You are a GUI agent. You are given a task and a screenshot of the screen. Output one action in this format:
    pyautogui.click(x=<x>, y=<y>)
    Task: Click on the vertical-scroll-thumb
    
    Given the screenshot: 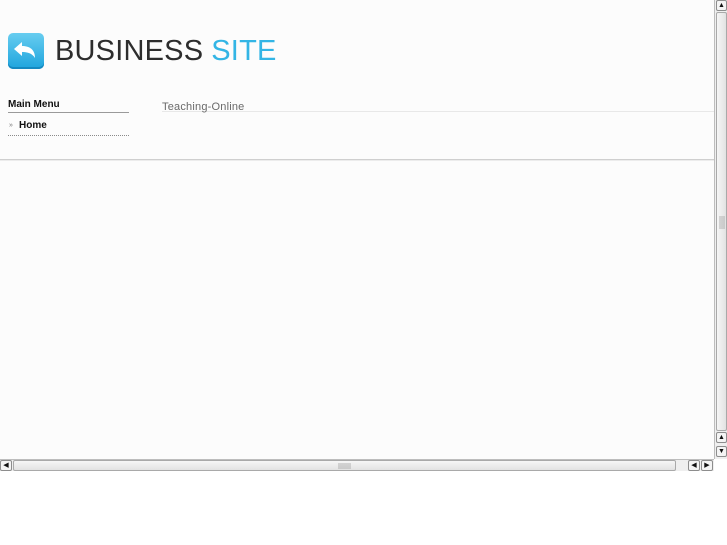 What is the action you would take?
    pyautogui.click(x=721, y=221)
    